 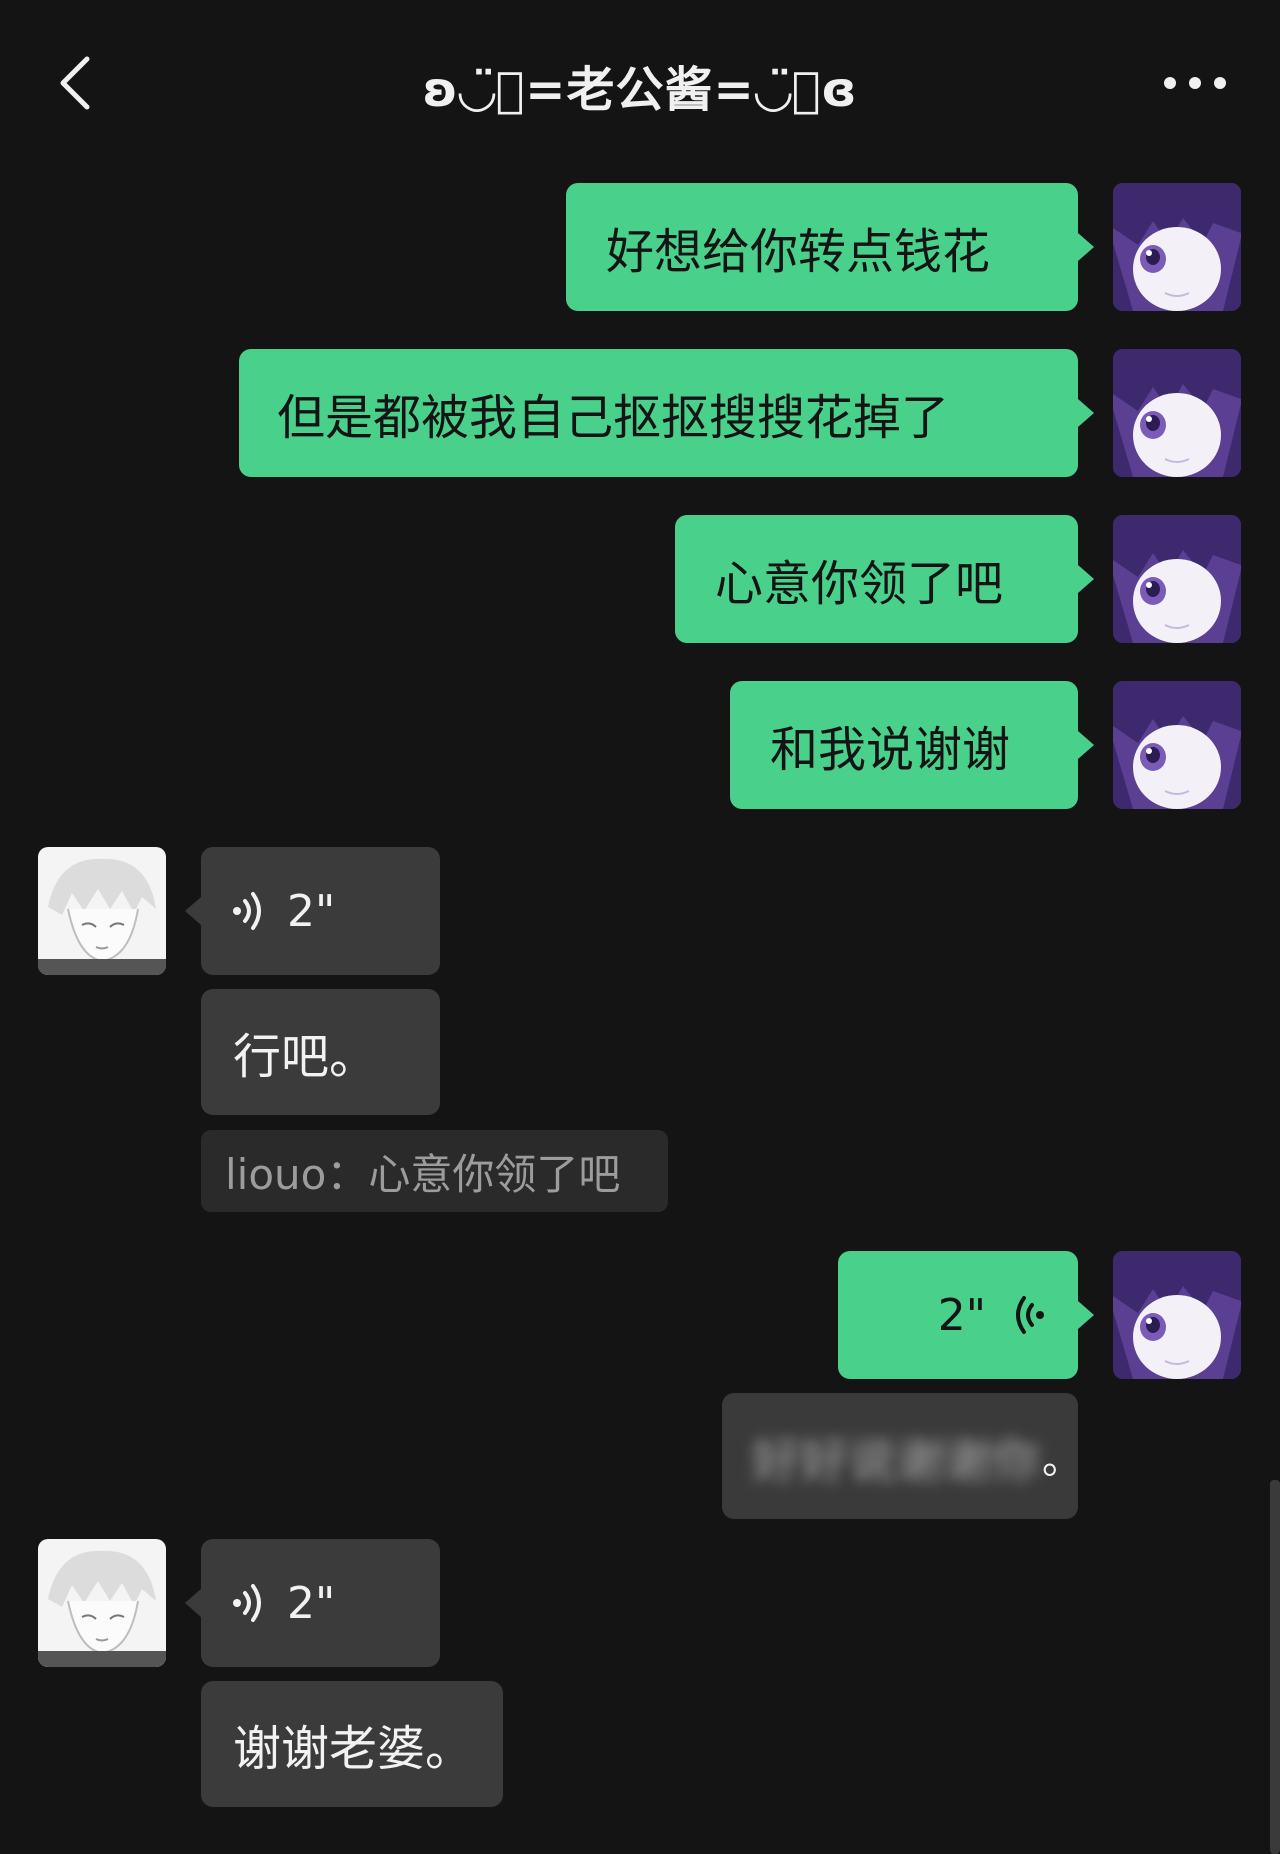 What do you see at coordinates (798, 252) in the screenshot?
I see `message-text: 好想给你转点钱花` at bounding box center [798, 252].